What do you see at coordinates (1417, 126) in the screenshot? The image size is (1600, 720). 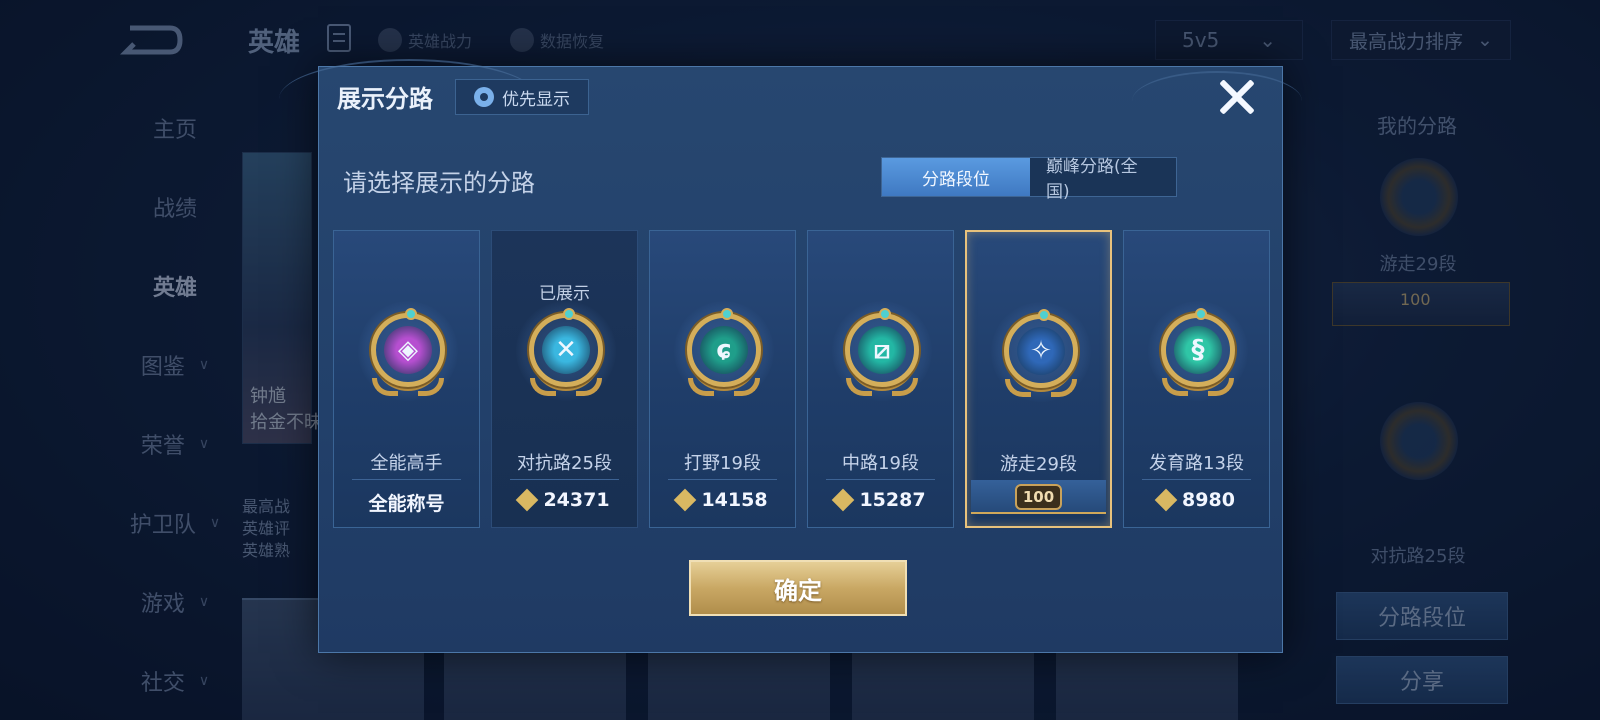 I see `my-lanes-title: 我的分路` at bounding box center [1417, 126].